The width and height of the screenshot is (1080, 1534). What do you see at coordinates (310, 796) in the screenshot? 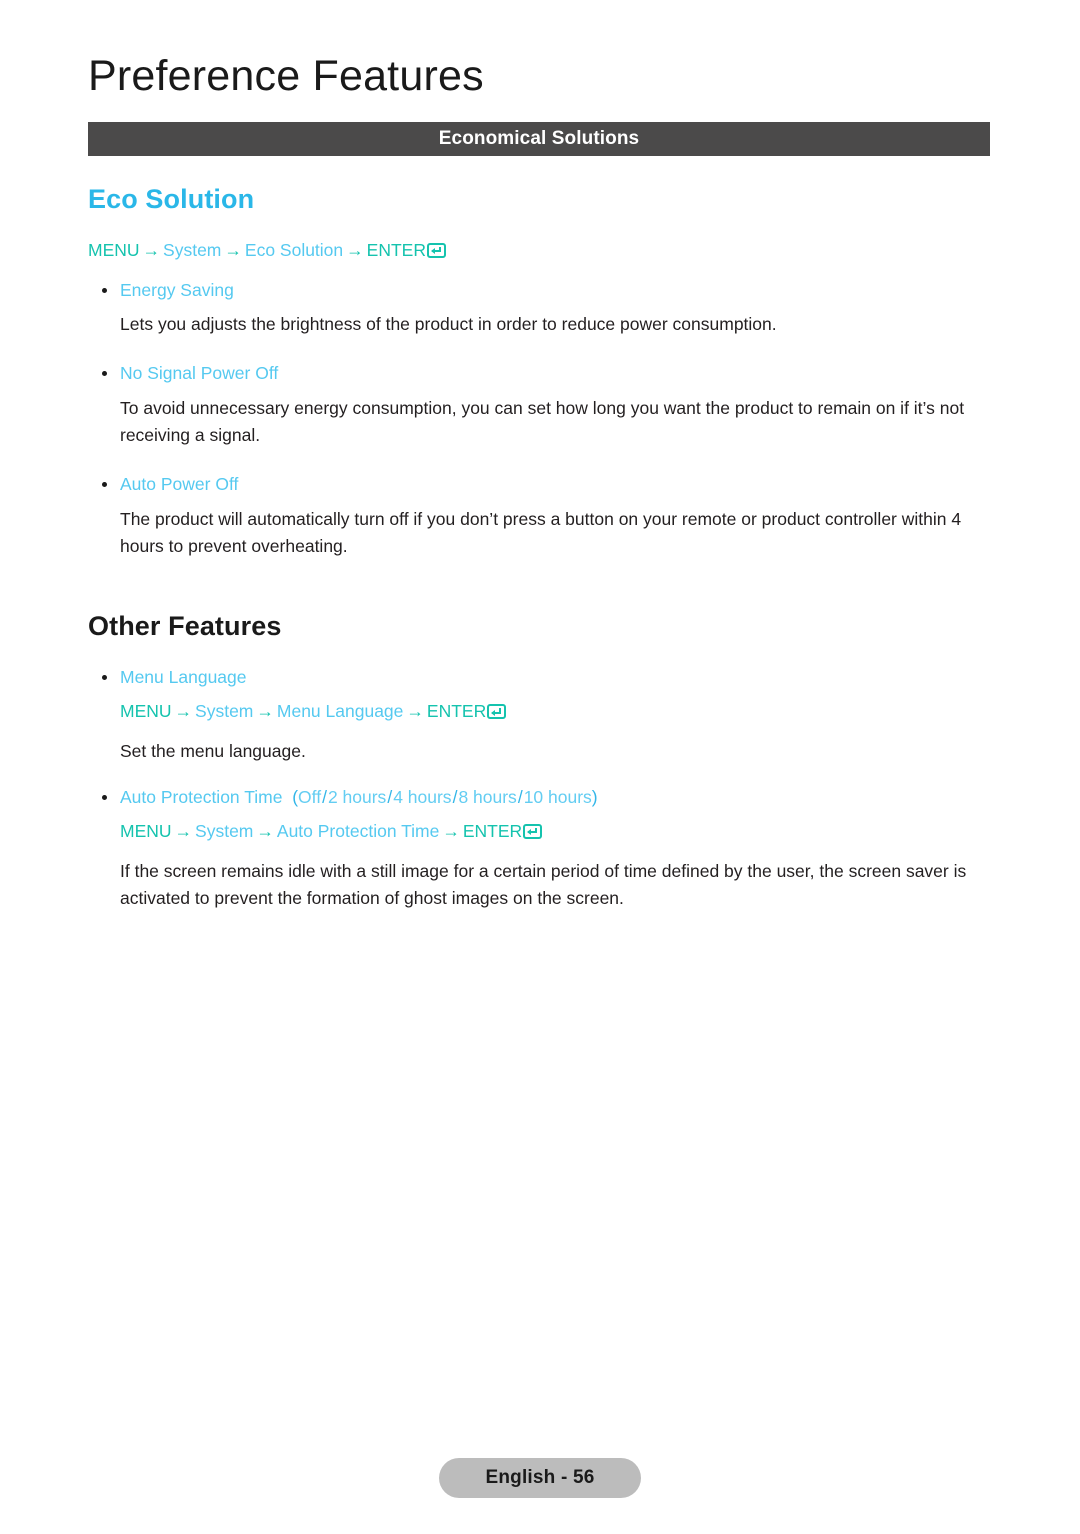
I see `option-off: Off` at bounding box center [310, 796].